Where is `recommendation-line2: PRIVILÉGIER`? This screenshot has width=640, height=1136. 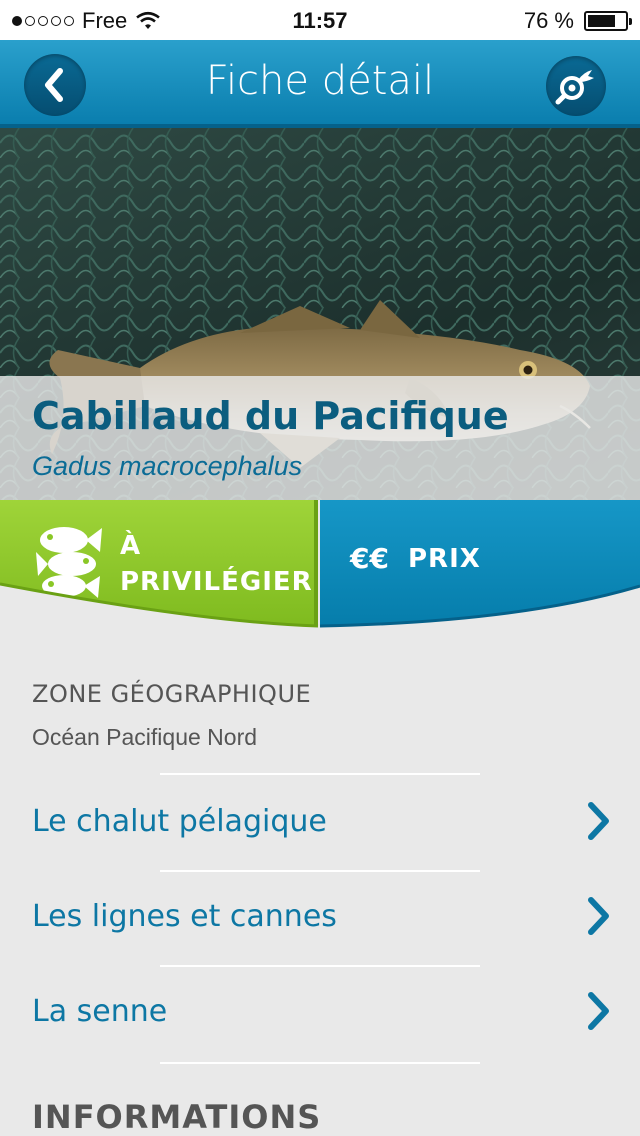
recommendation-line2: PRIVILÉGIER is located at coordinates (216, 582).